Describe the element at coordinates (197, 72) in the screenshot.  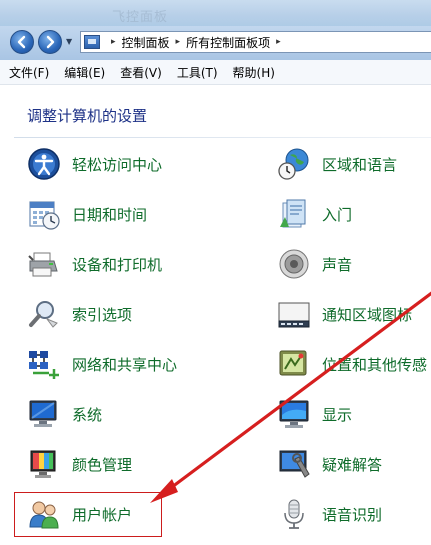
I see `menu-tools: 工具(T)` at that location.